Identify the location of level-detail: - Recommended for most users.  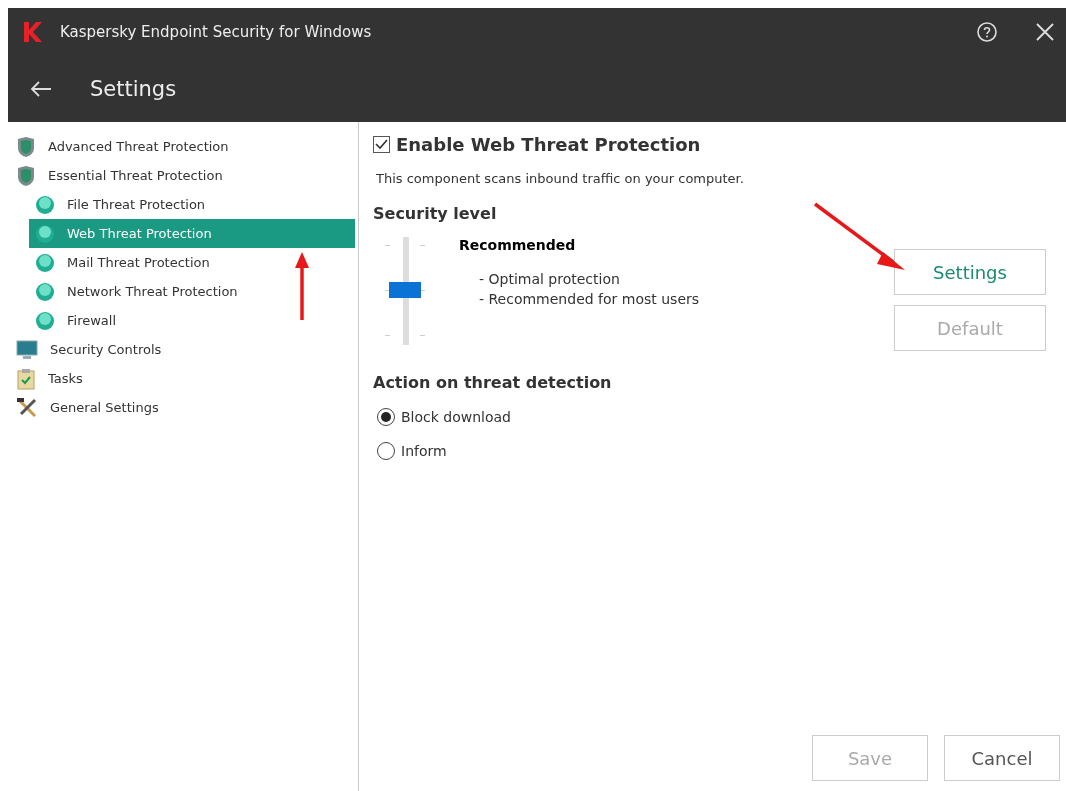
(589, 299).